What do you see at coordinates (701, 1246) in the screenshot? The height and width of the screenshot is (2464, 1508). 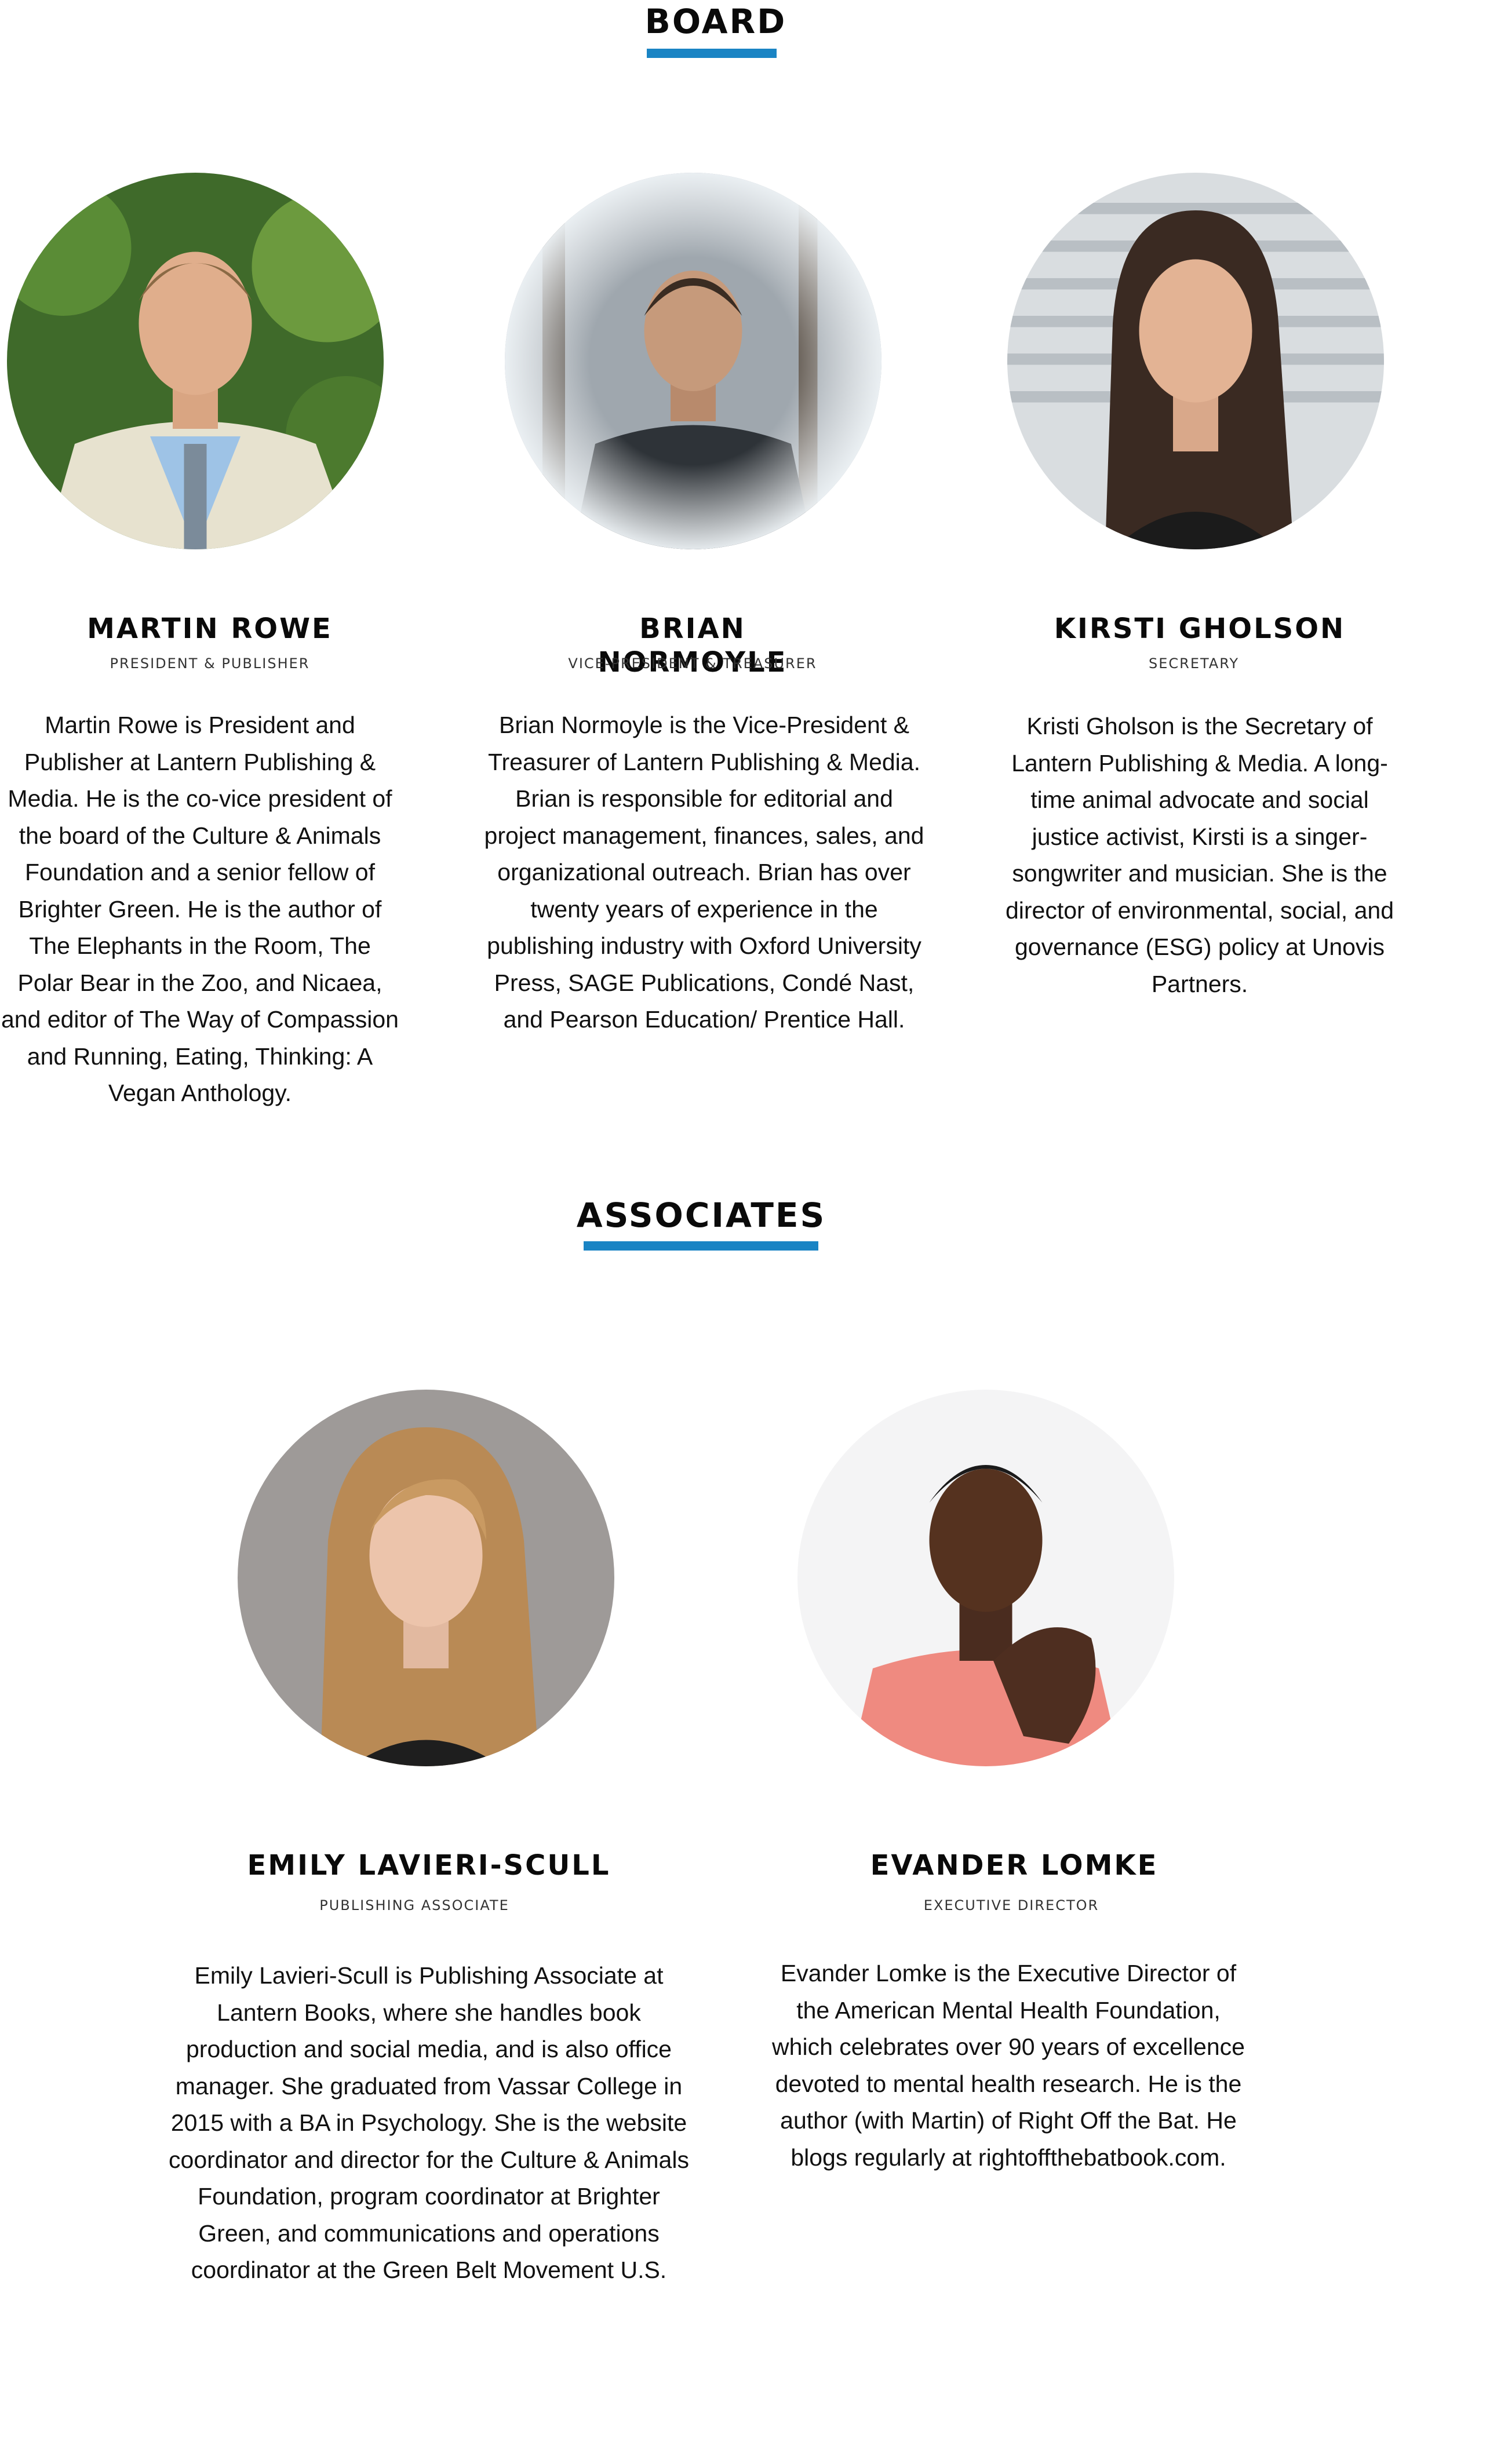 I see `associates-heading-underline` at bounding box center [701, 1246].